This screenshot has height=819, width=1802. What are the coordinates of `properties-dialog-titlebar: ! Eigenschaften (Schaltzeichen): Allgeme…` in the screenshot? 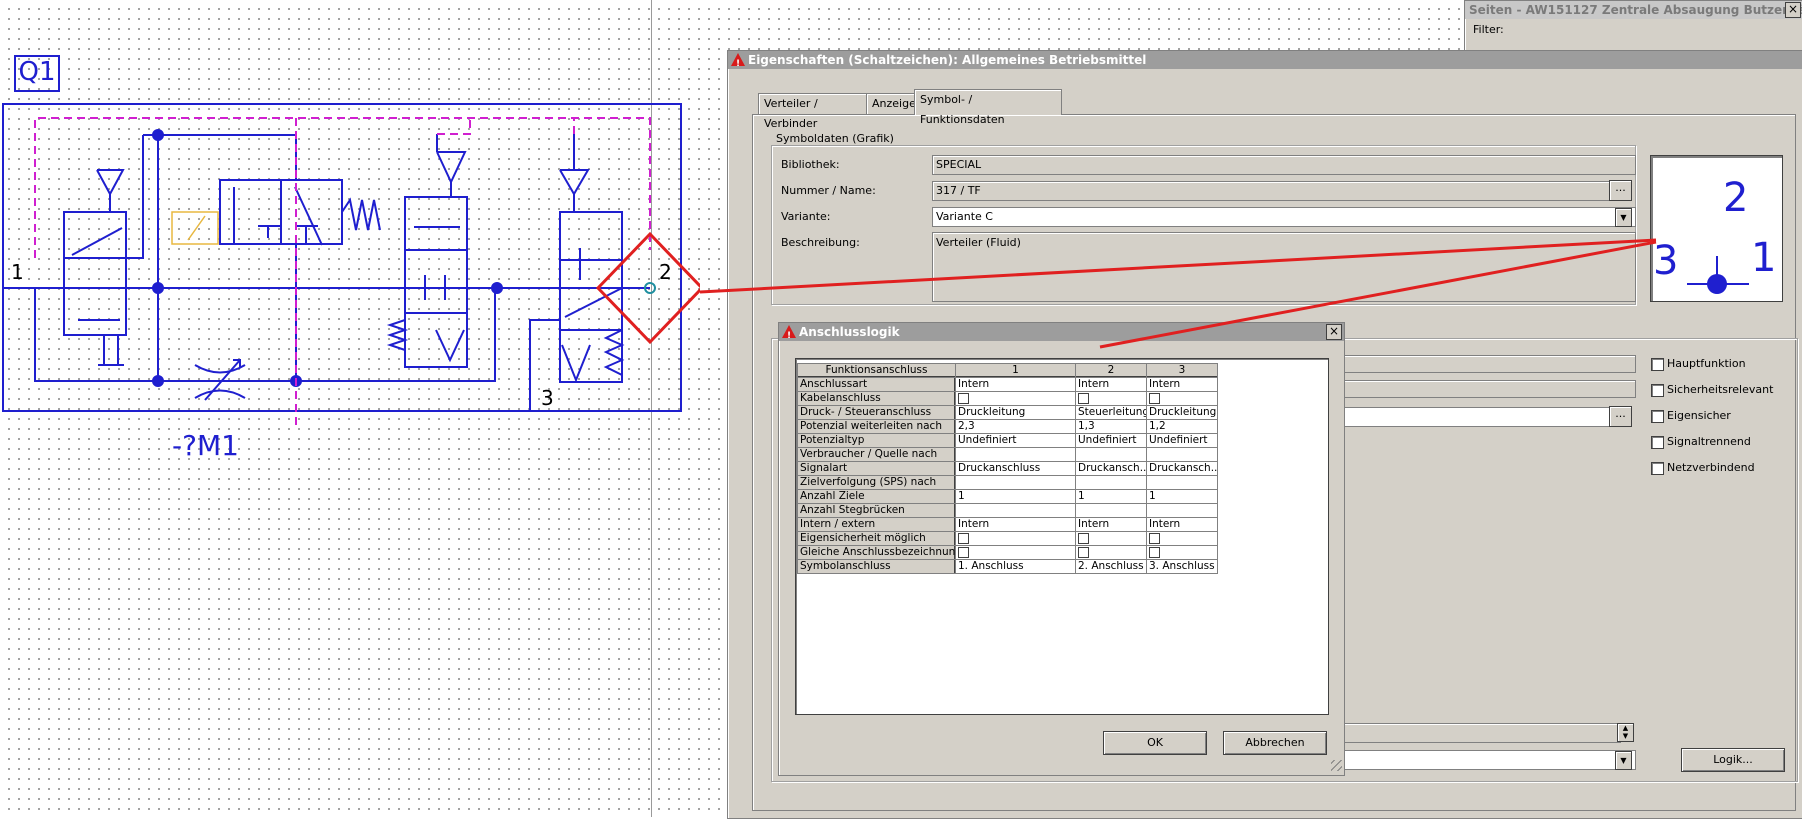 It's located at (1265, 60).